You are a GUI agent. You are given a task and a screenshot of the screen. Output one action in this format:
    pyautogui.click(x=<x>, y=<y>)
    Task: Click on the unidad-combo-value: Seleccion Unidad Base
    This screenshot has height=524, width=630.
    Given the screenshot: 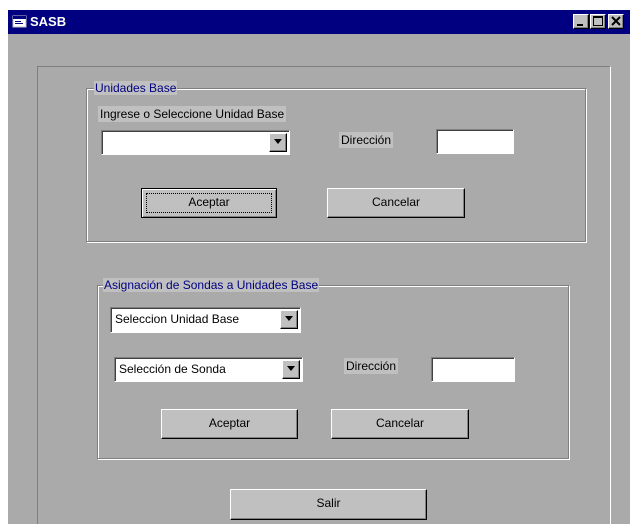 What is the action you would take?
    pyautogui.click(x=177, y=319)
    